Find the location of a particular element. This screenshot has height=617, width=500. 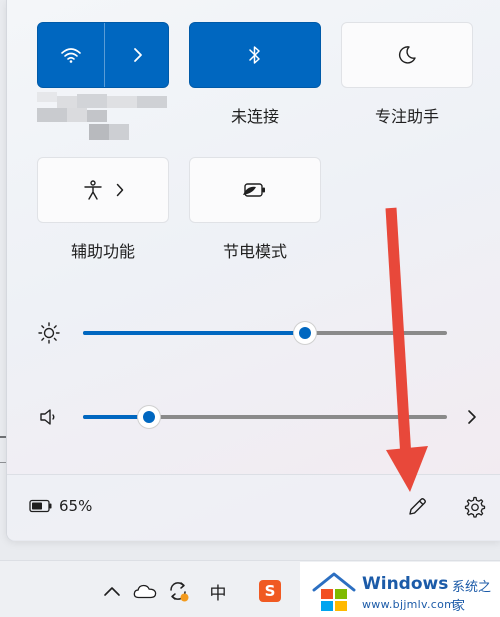

wifi-toggle is located at coordinates (71, 55).